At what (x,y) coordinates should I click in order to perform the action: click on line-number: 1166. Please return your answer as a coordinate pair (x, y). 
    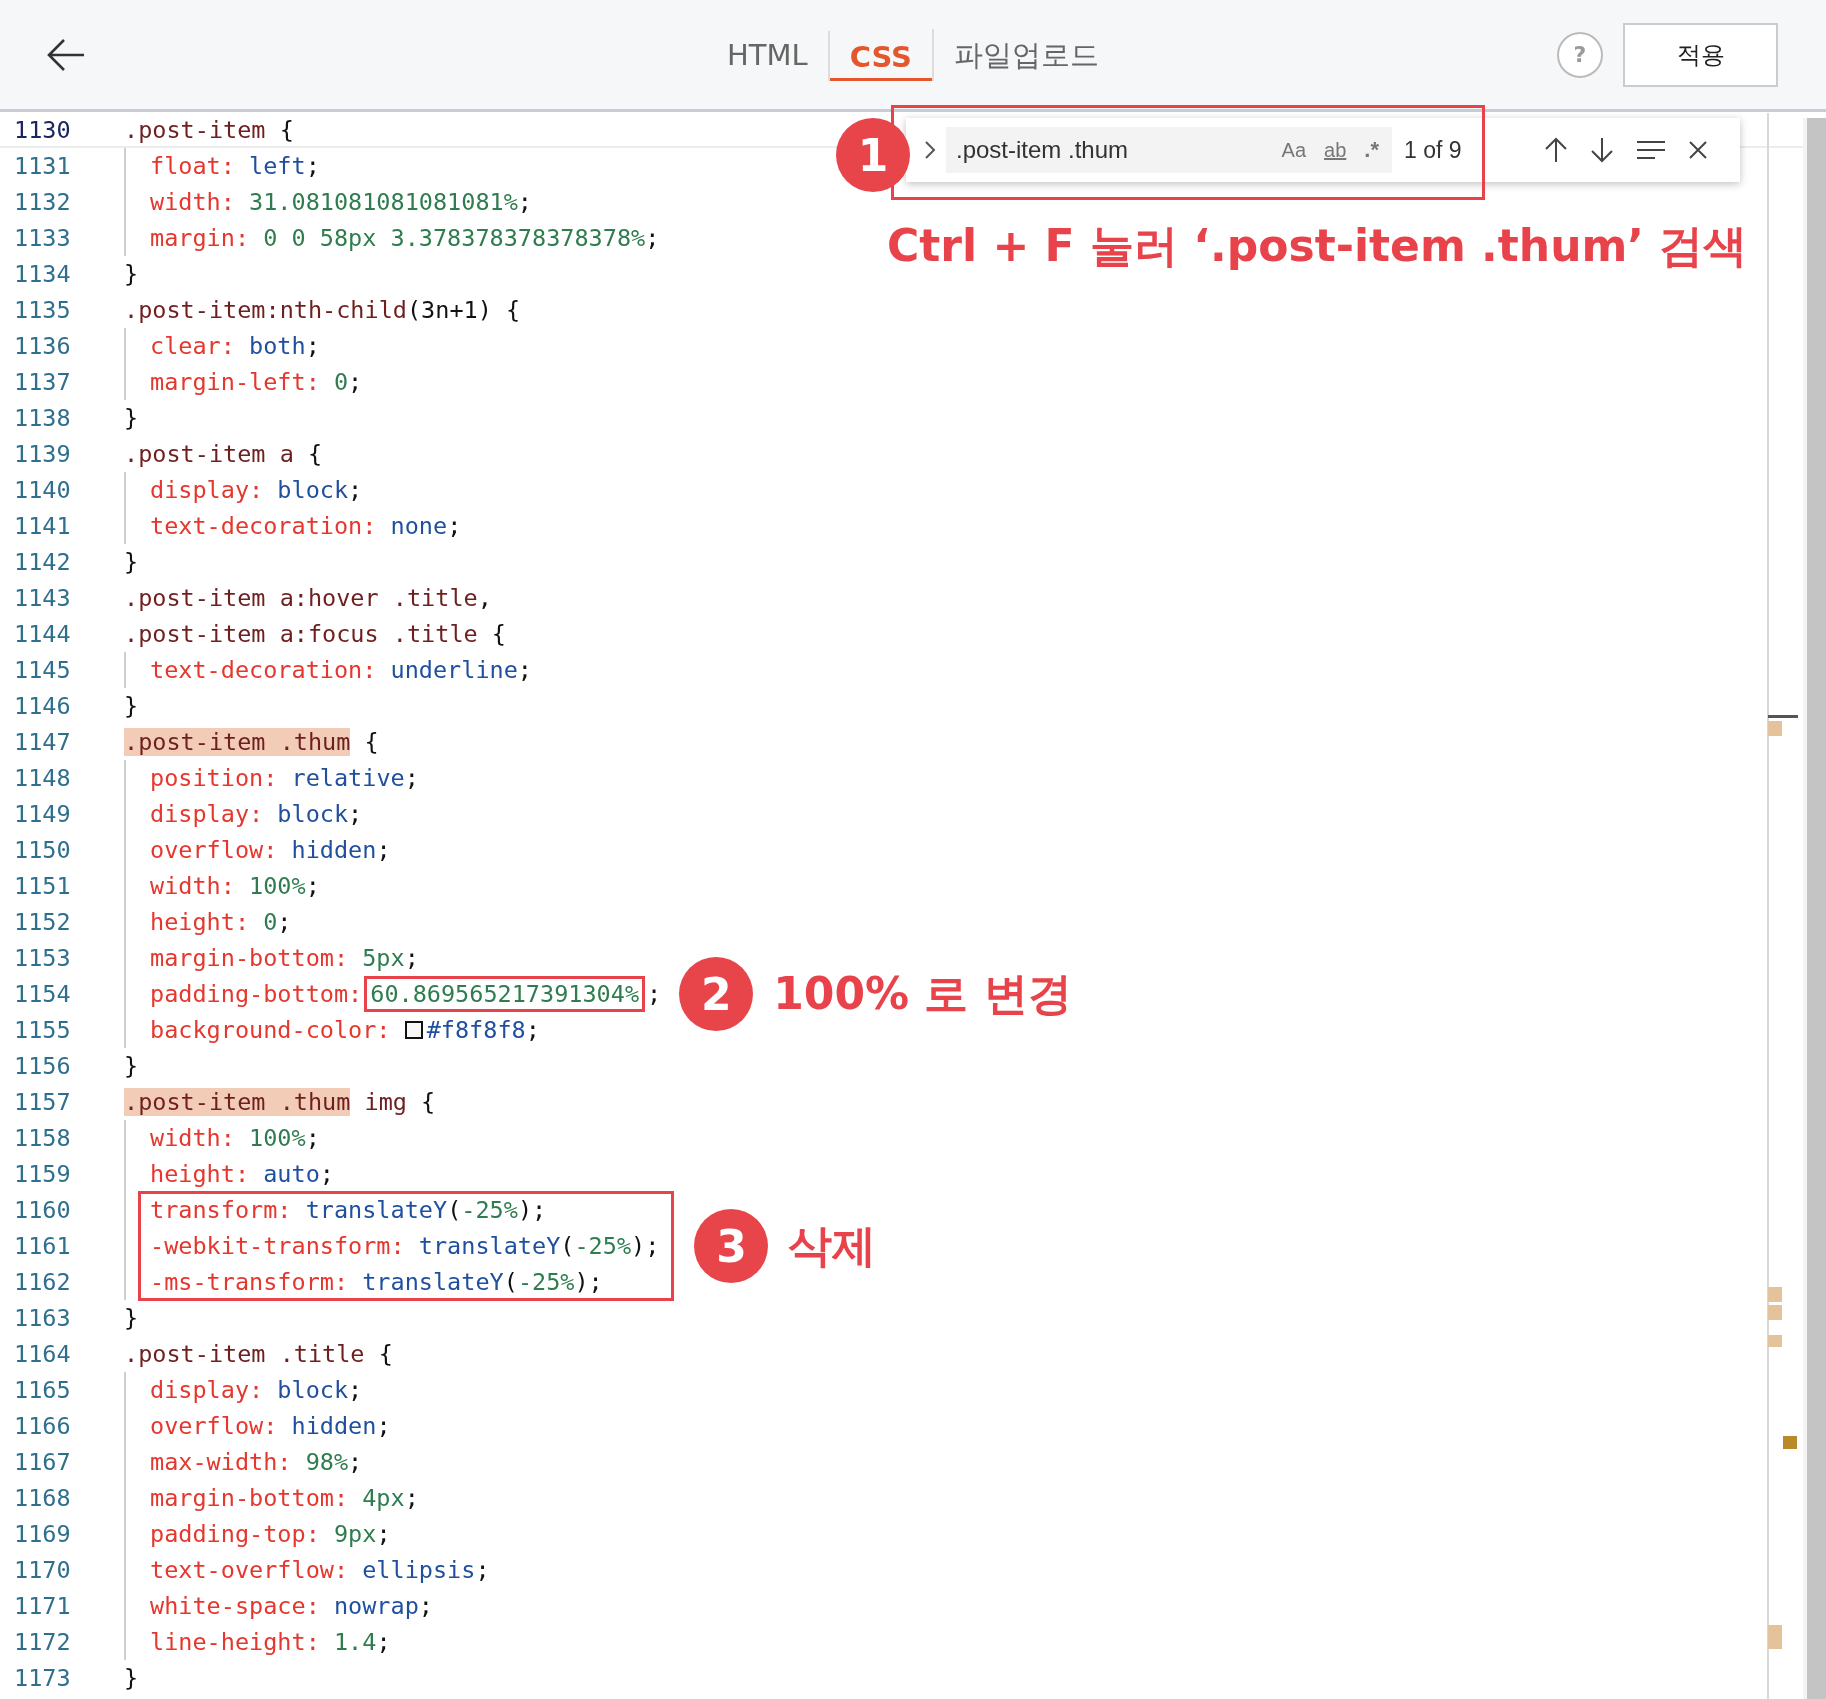
    Looking at the image, I should click on (42, 1426).